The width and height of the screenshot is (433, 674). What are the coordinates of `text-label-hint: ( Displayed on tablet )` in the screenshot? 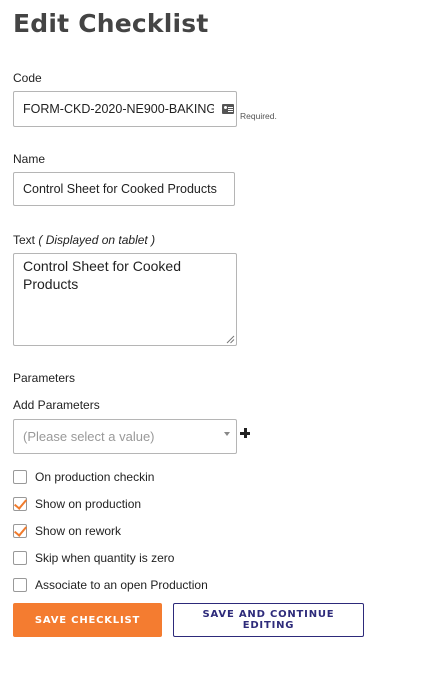 It's located at (97, 240).